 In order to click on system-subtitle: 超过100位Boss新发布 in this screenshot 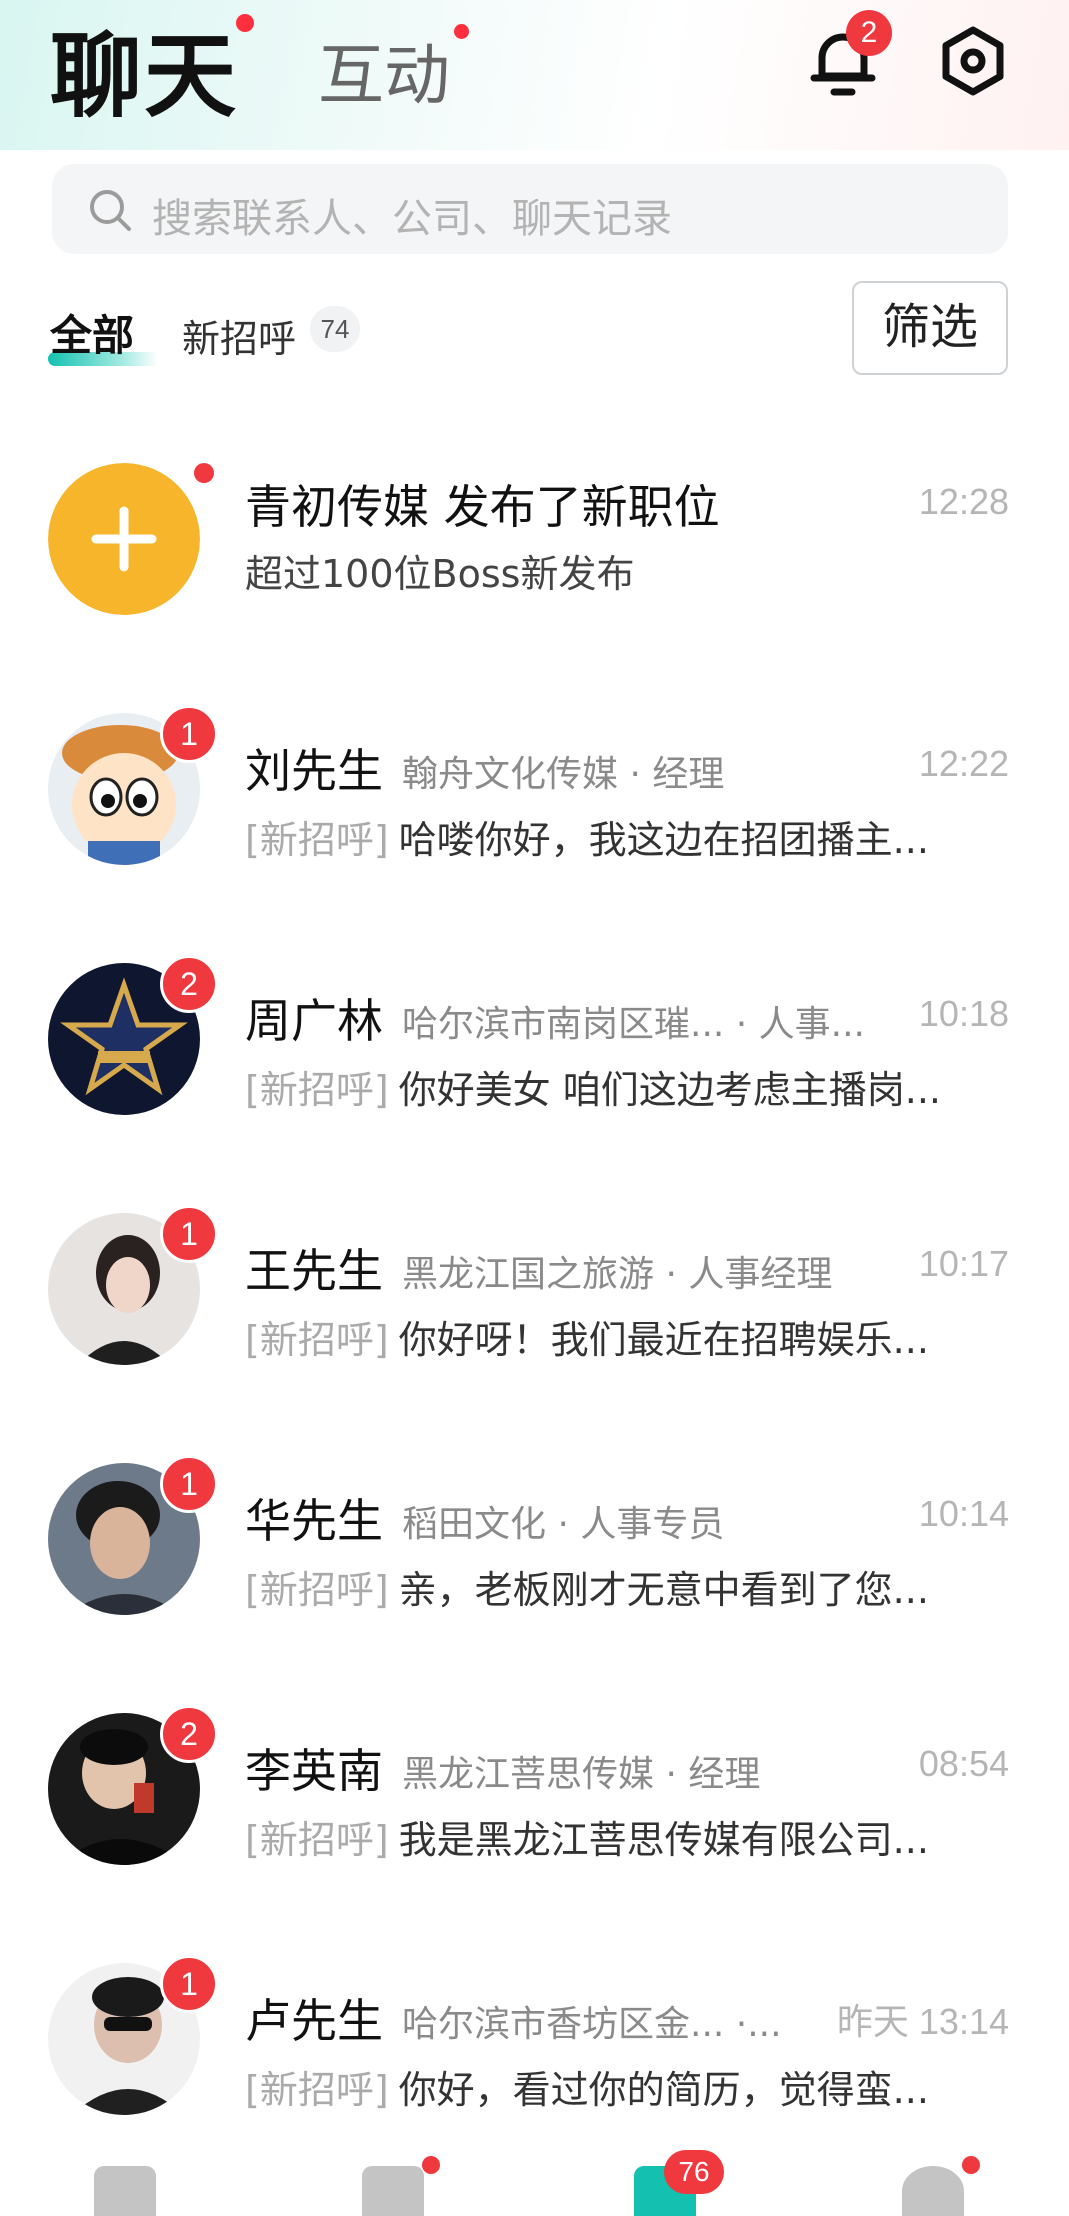, I will do `click(440, 574)`.